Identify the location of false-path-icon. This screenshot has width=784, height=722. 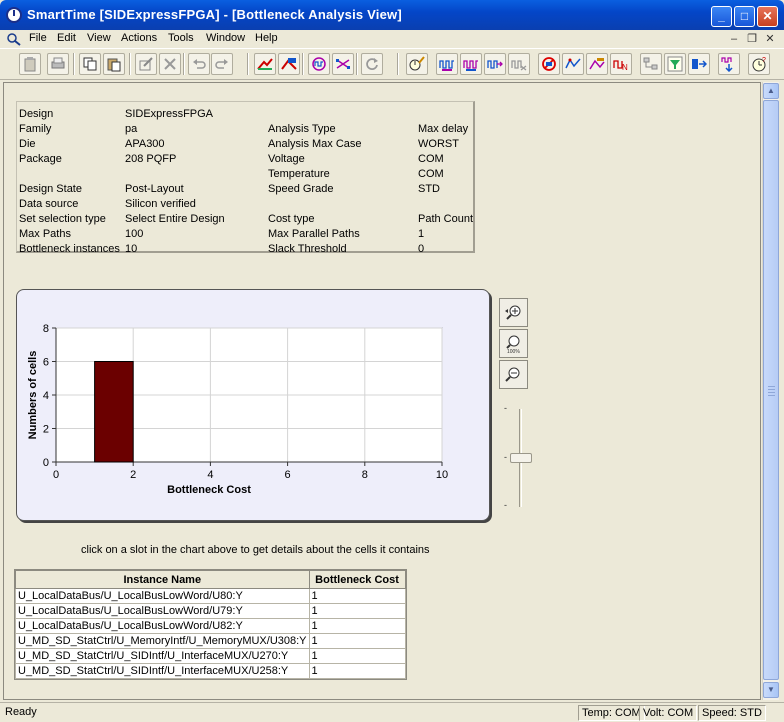
(549, 64).